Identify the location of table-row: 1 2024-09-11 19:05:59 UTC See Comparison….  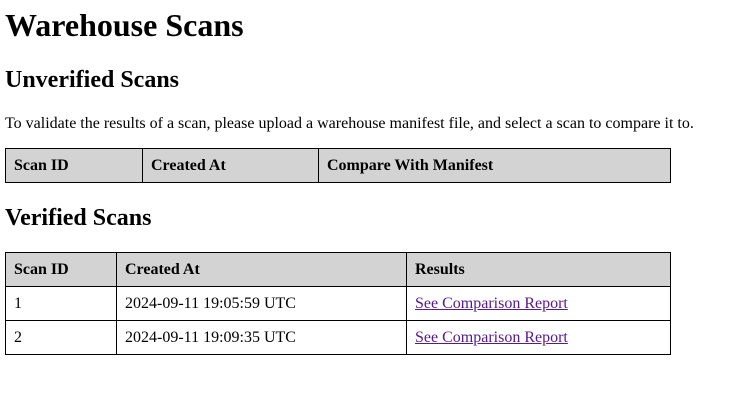
(338, 303).